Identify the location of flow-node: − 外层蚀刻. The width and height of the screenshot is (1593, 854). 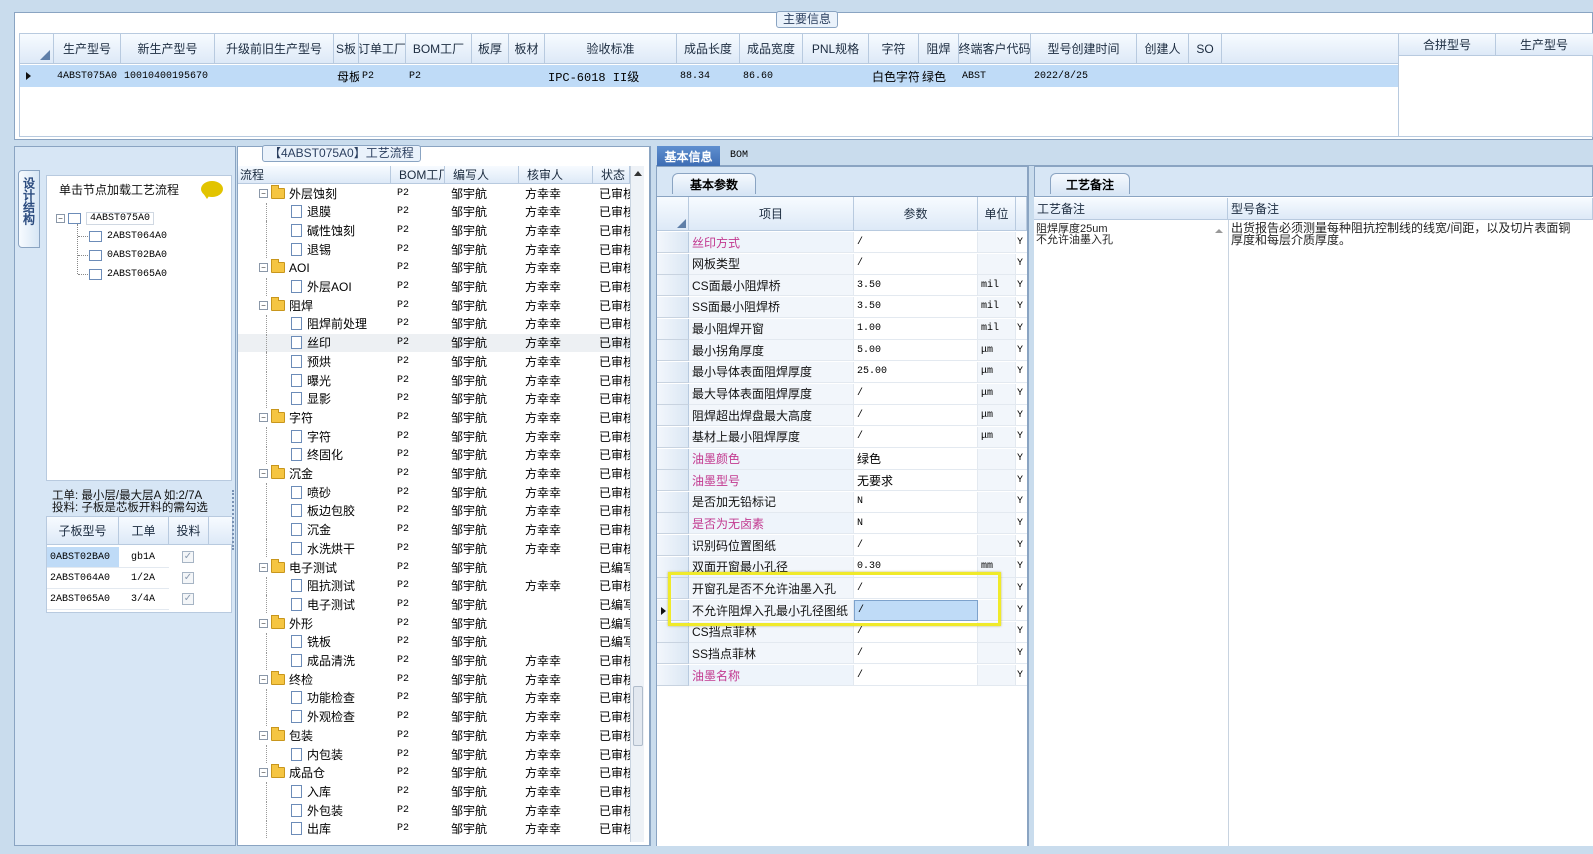
(314, 193).